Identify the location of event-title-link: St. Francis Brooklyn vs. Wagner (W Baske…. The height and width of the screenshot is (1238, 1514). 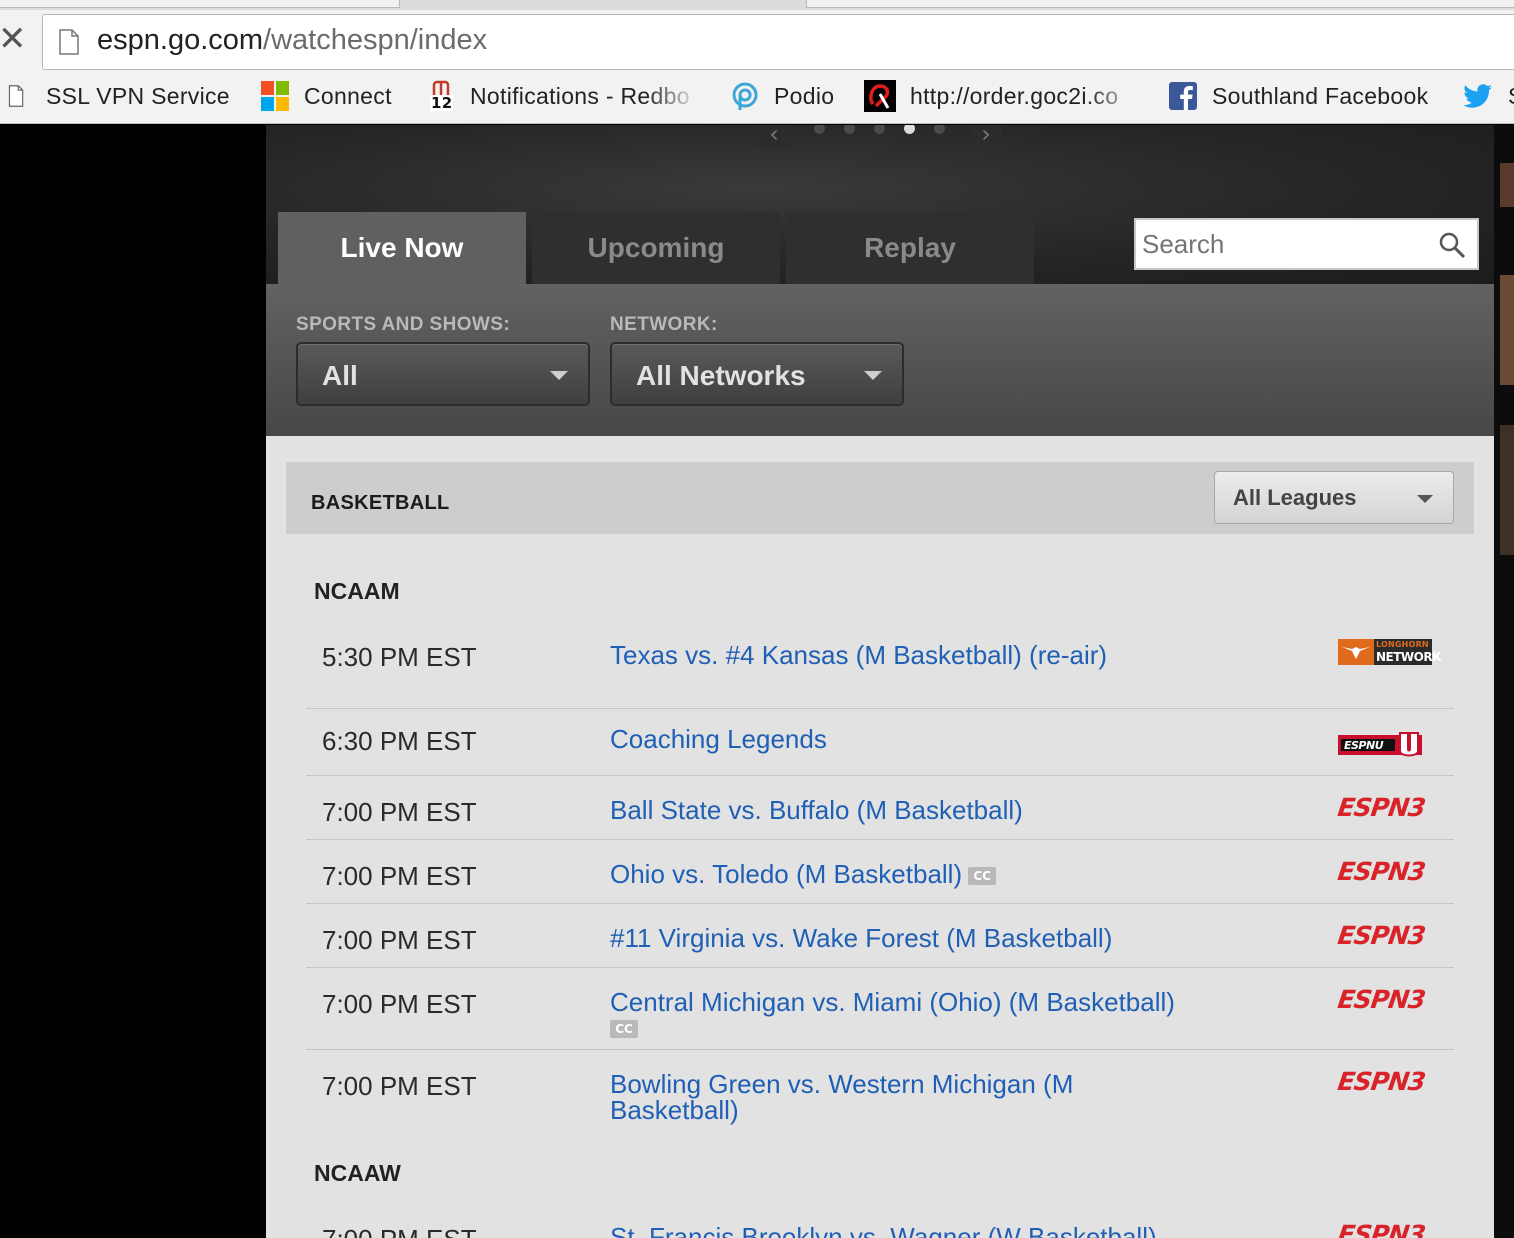
(960, 1231).